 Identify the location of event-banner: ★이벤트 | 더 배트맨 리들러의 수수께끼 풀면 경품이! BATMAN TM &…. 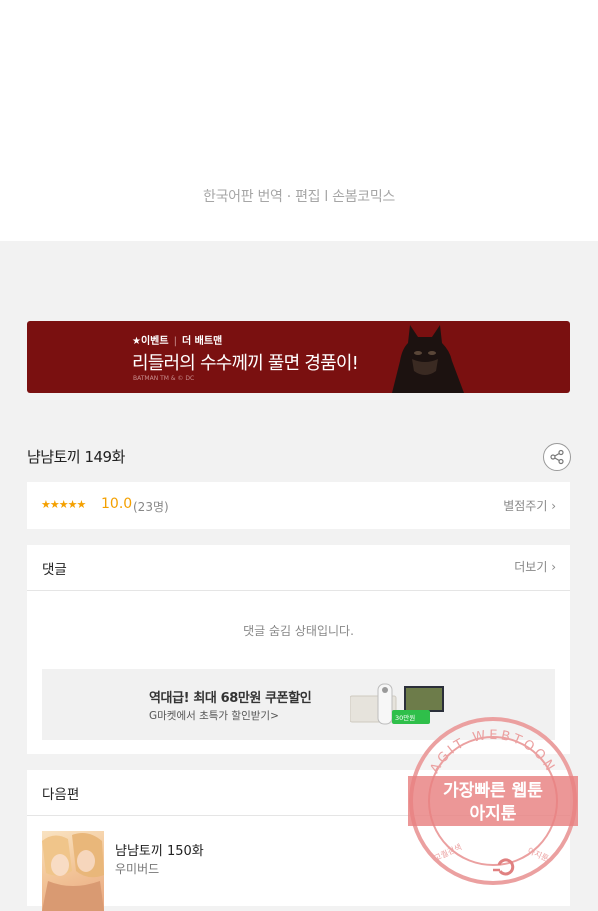
(298, 357).